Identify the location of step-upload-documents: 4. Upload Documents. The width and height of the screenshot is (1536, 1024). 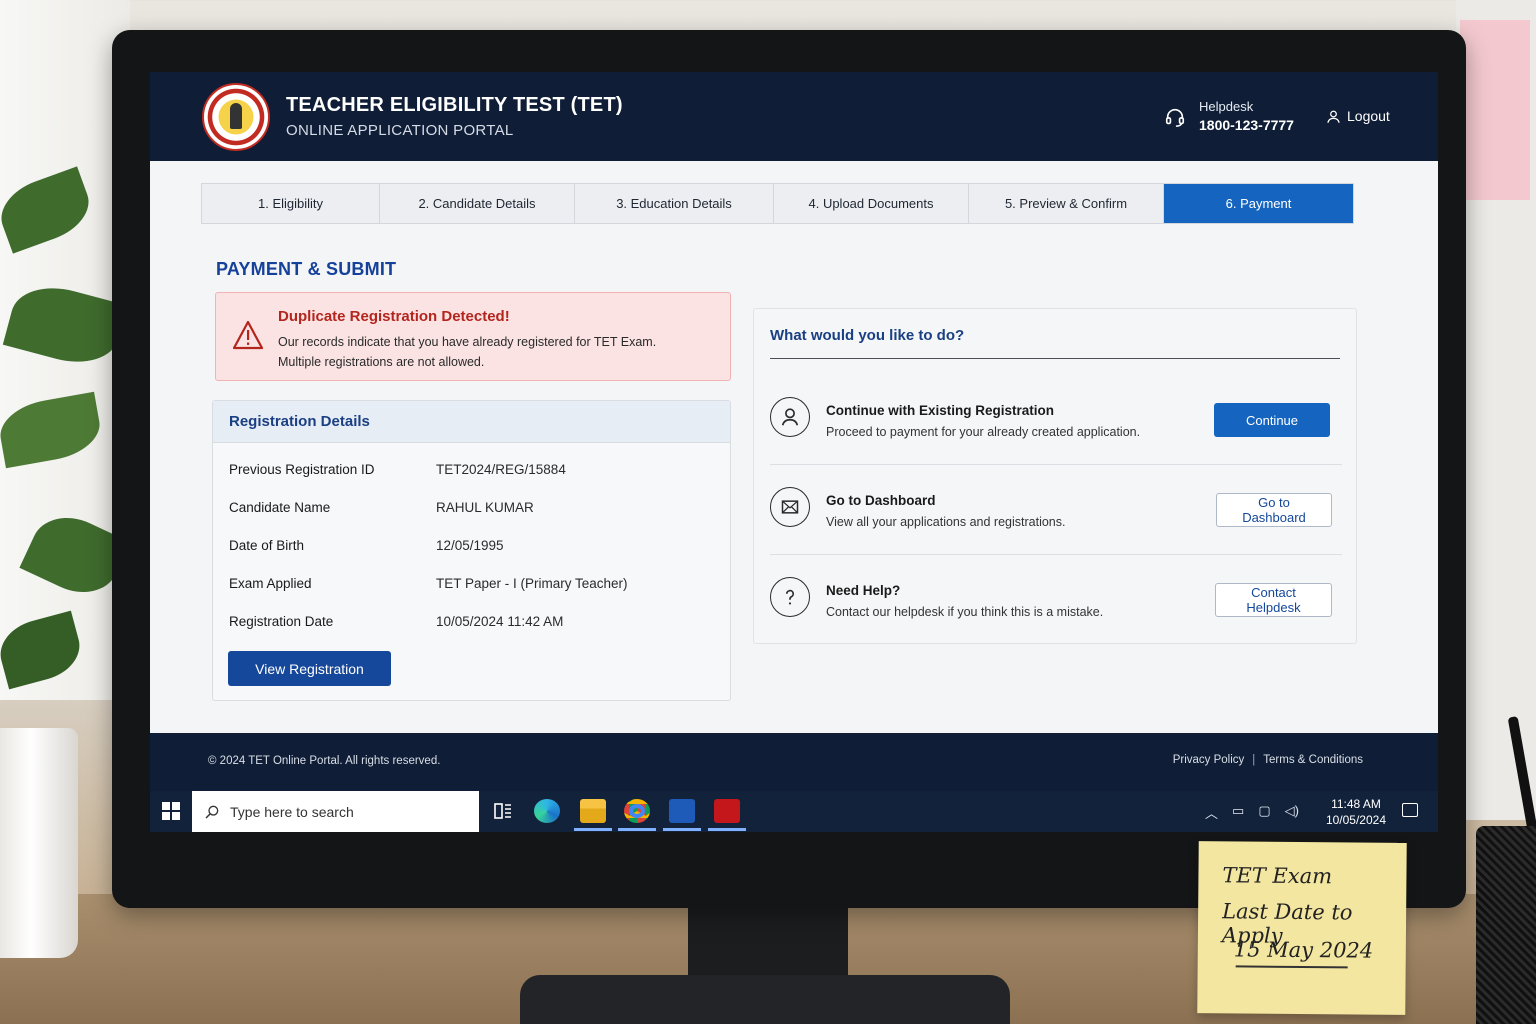
(871, 203).